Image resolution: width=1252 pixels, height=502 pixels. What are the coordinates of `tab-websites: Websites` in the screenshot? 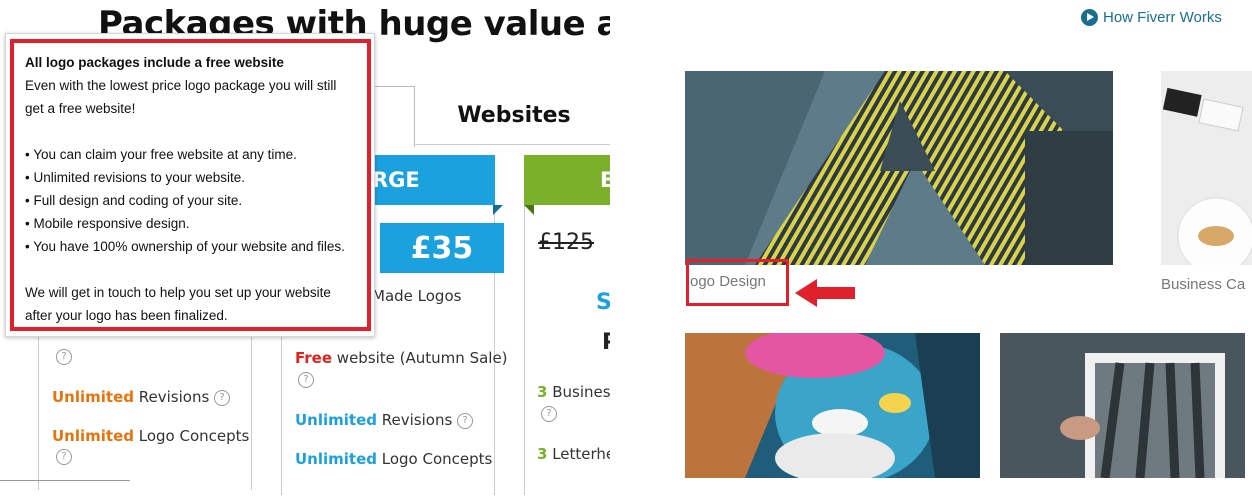 It's located at (512, 115).